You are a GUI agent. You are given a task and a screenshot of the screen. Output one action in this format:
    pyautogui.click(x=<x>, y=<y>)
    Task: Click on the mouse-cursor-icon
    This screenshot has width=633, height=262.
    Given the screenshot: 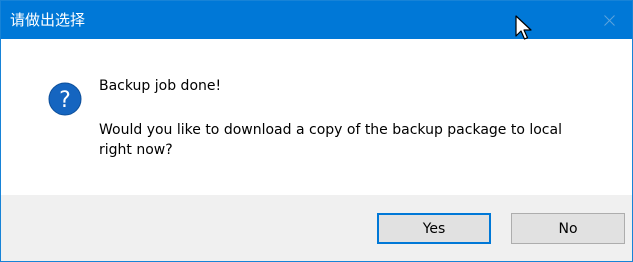 What is the action you would take?
    pyautogui.click(x=523, y=27)
    